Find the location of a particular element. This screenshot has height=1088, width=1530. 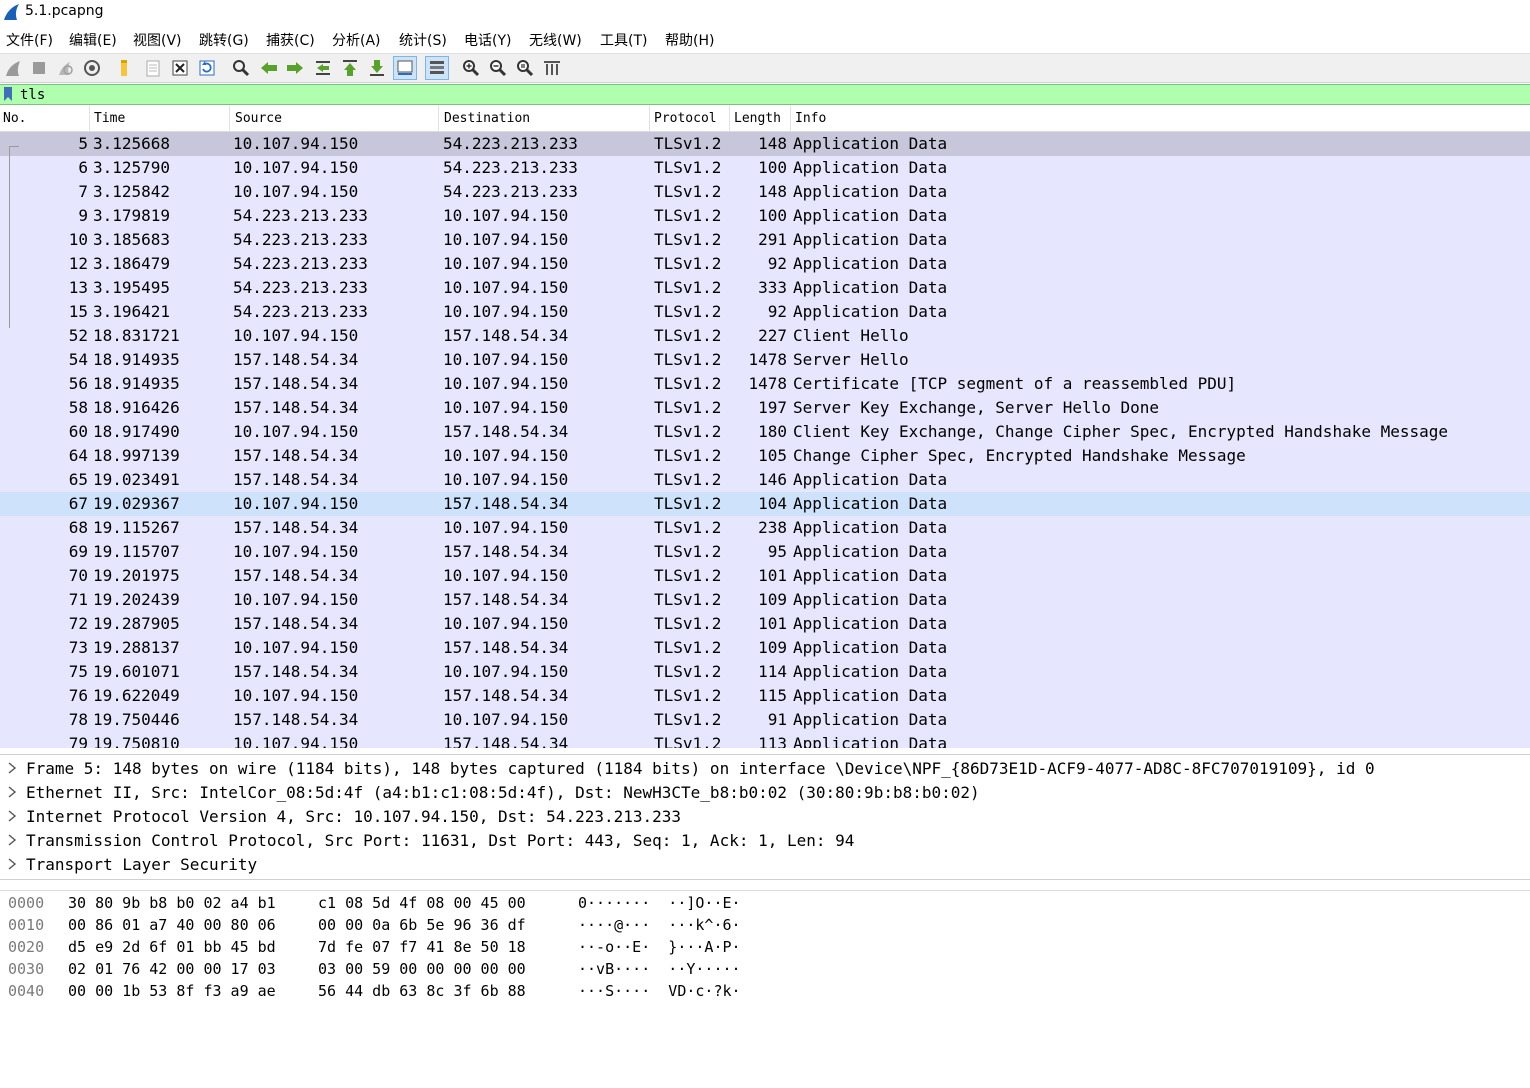

packet-cell-len: 227 is located at coordinates (772, 335).